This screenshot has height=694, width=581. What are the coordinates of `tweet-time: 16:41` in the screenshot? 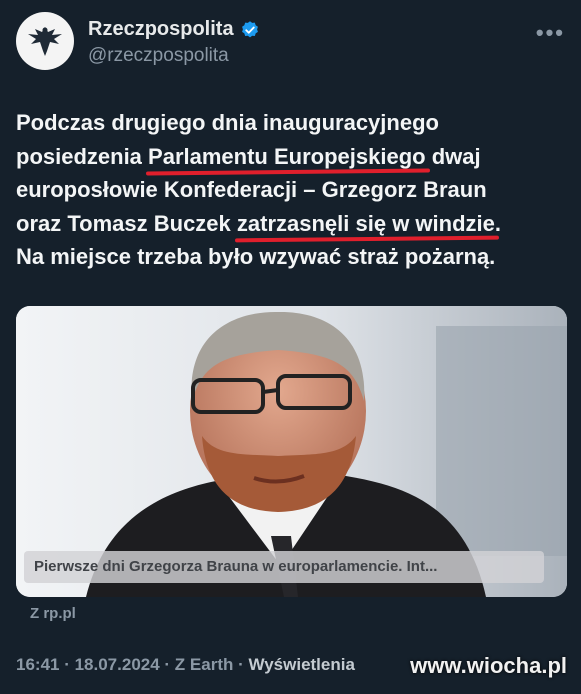 It's located at (37, 664).